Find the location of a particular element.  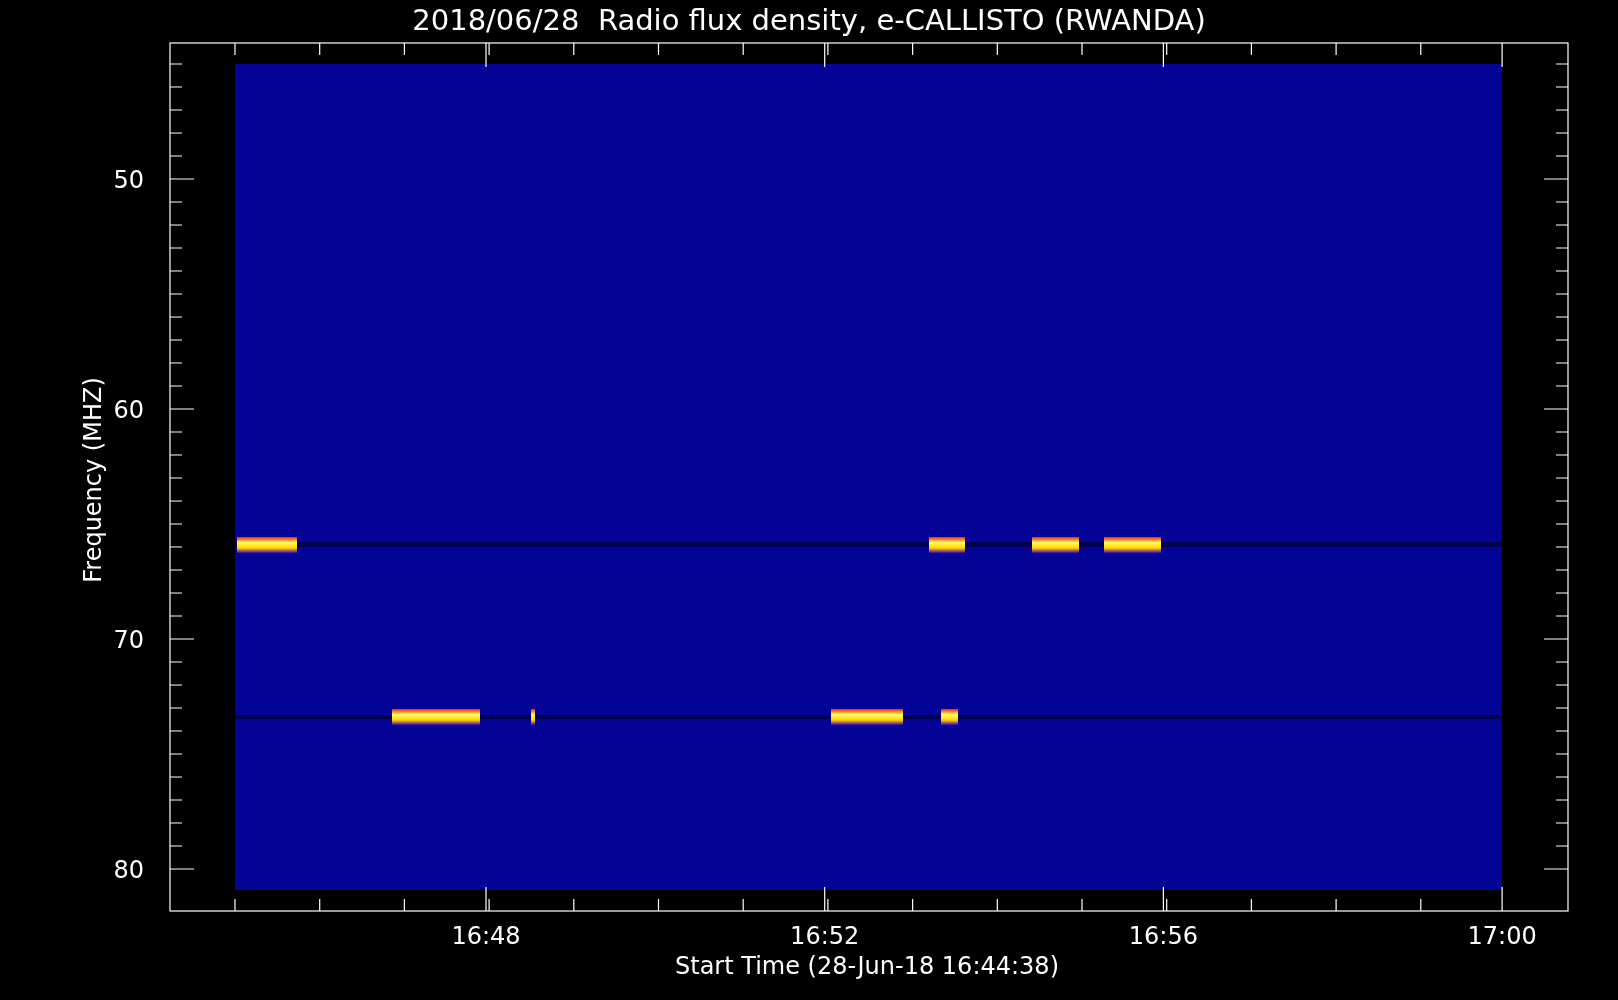

y-tick-label: 80 is located at coordinates (128, 870).